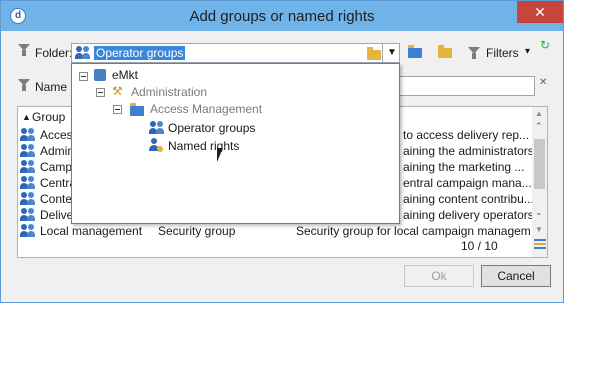  I want to click on scroll-top-icon: ▲, so click(539, 113).